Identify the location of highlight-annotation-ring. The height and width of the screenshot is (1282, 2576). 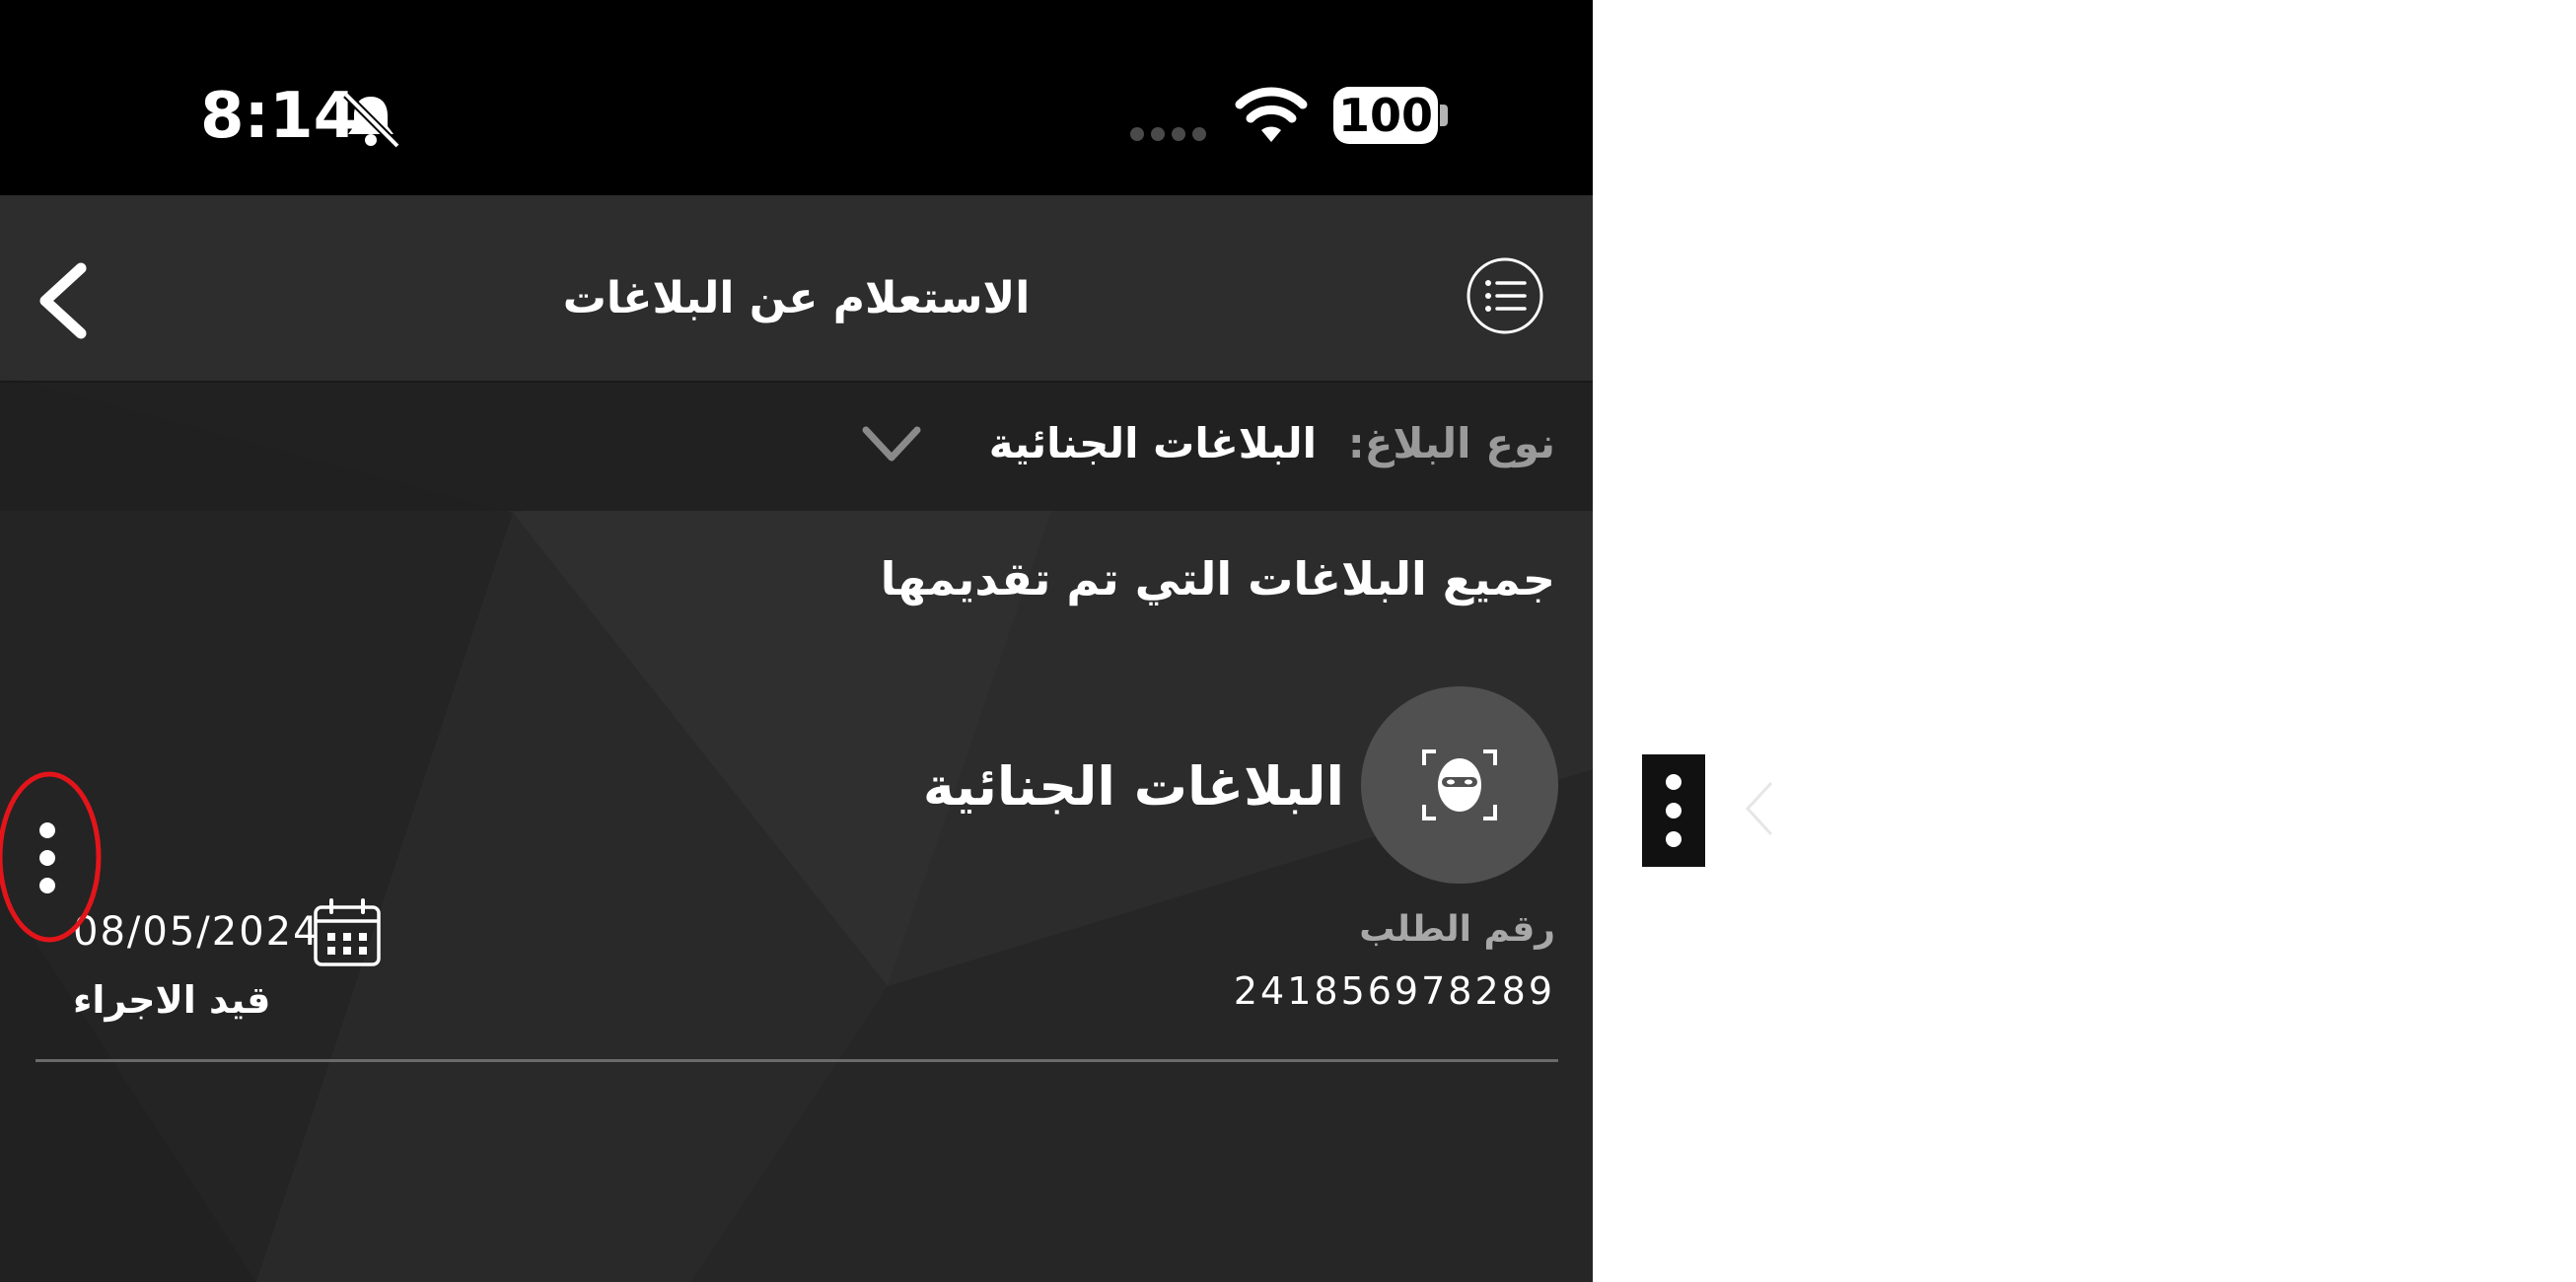
(51, 857).